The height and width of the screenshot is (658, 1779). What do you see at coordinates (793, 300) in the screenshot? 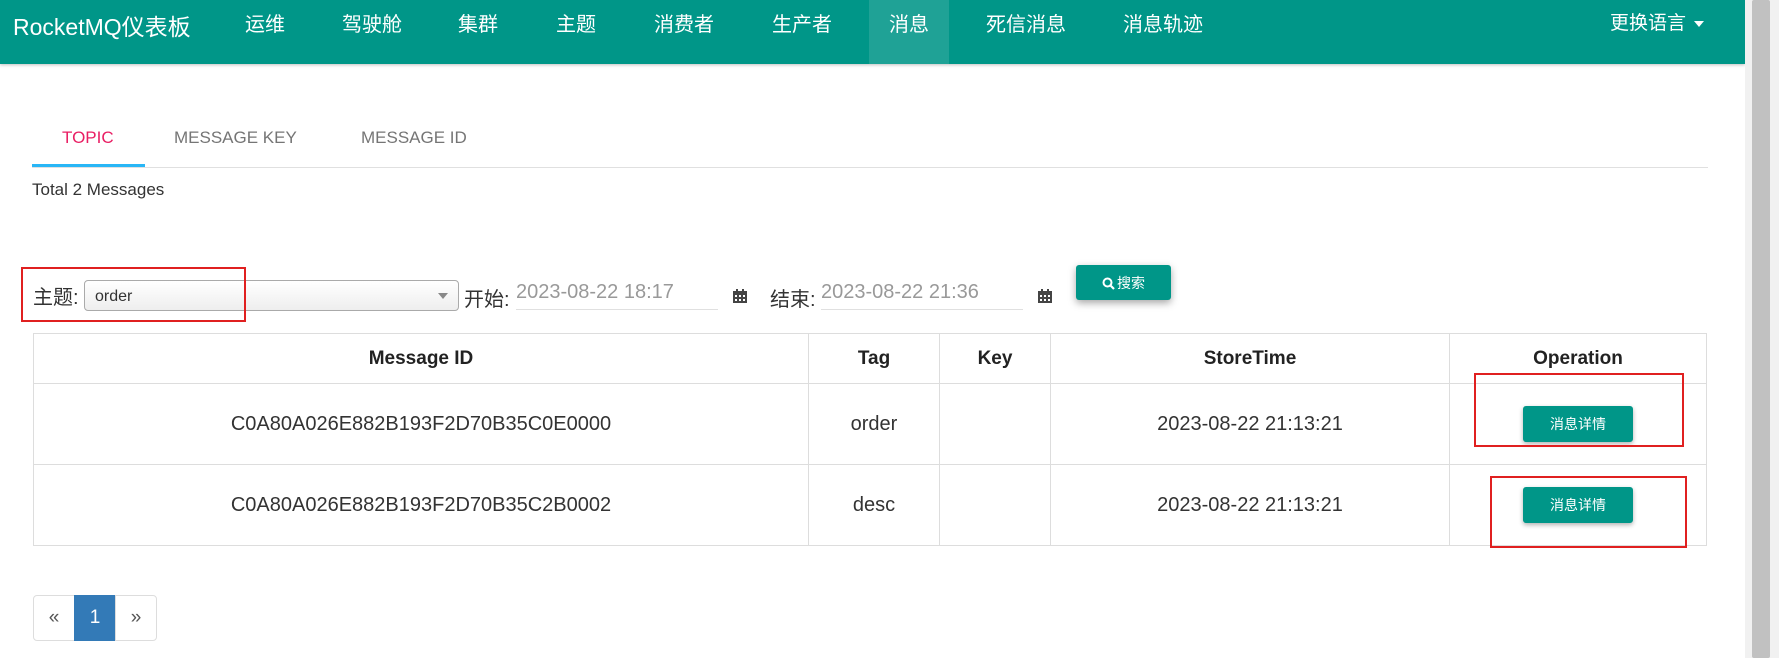
I see `end-label: 结束:` at bounding box center [793, 300].